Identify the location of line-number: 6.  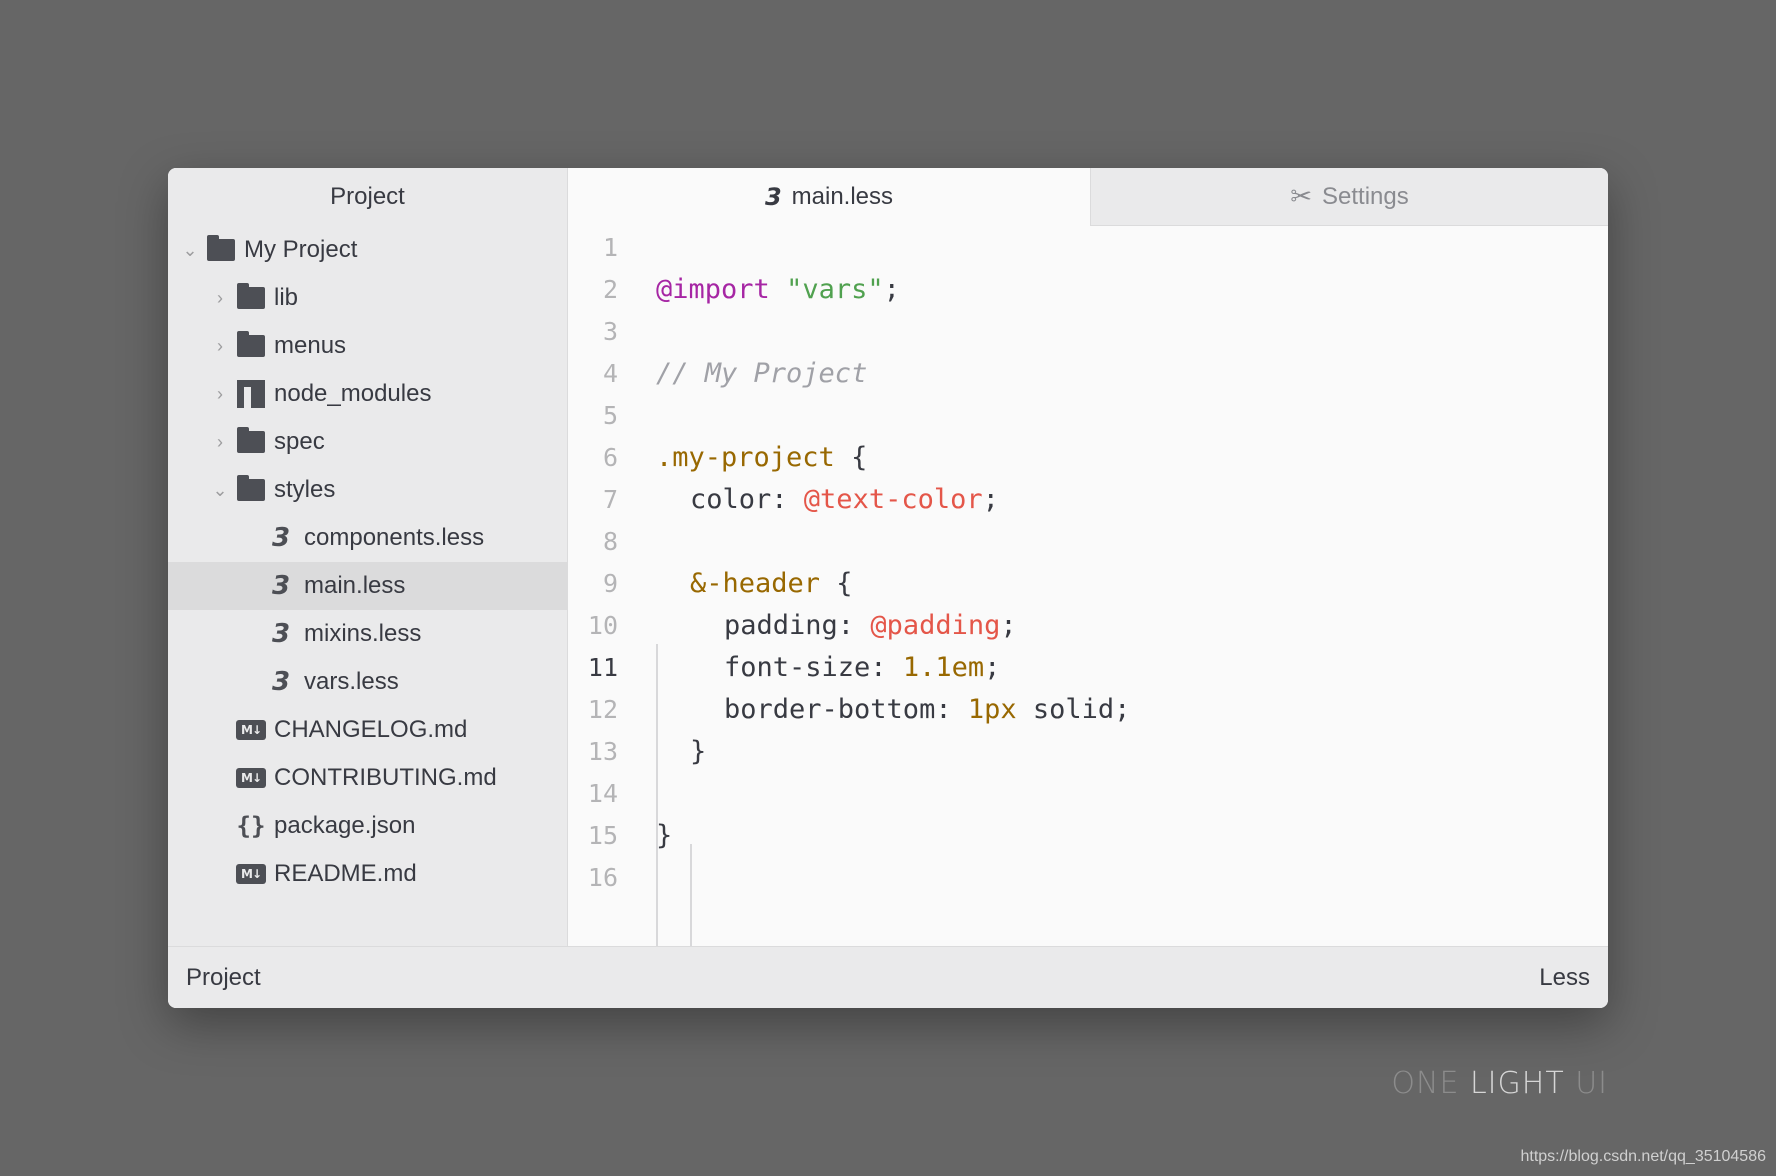
(610, 457).